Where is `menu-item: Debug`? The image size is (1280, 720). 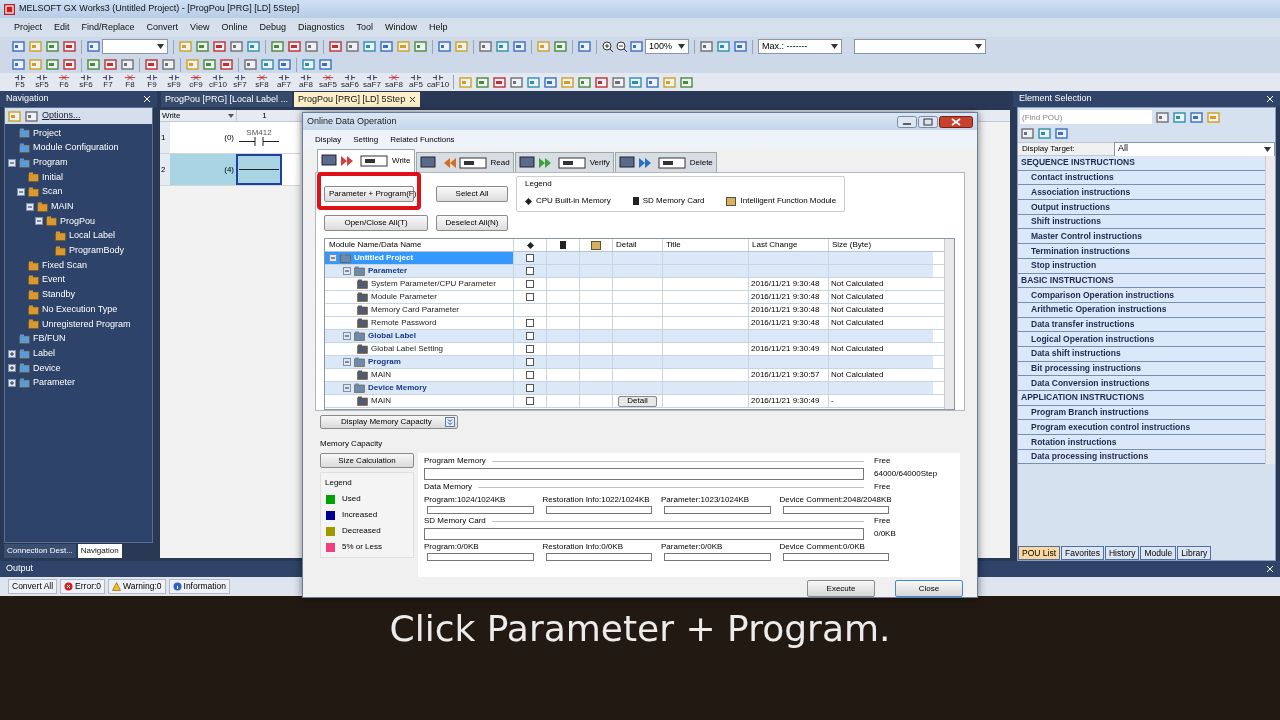
menu-item: Debug is located at coordinates (272, 27).